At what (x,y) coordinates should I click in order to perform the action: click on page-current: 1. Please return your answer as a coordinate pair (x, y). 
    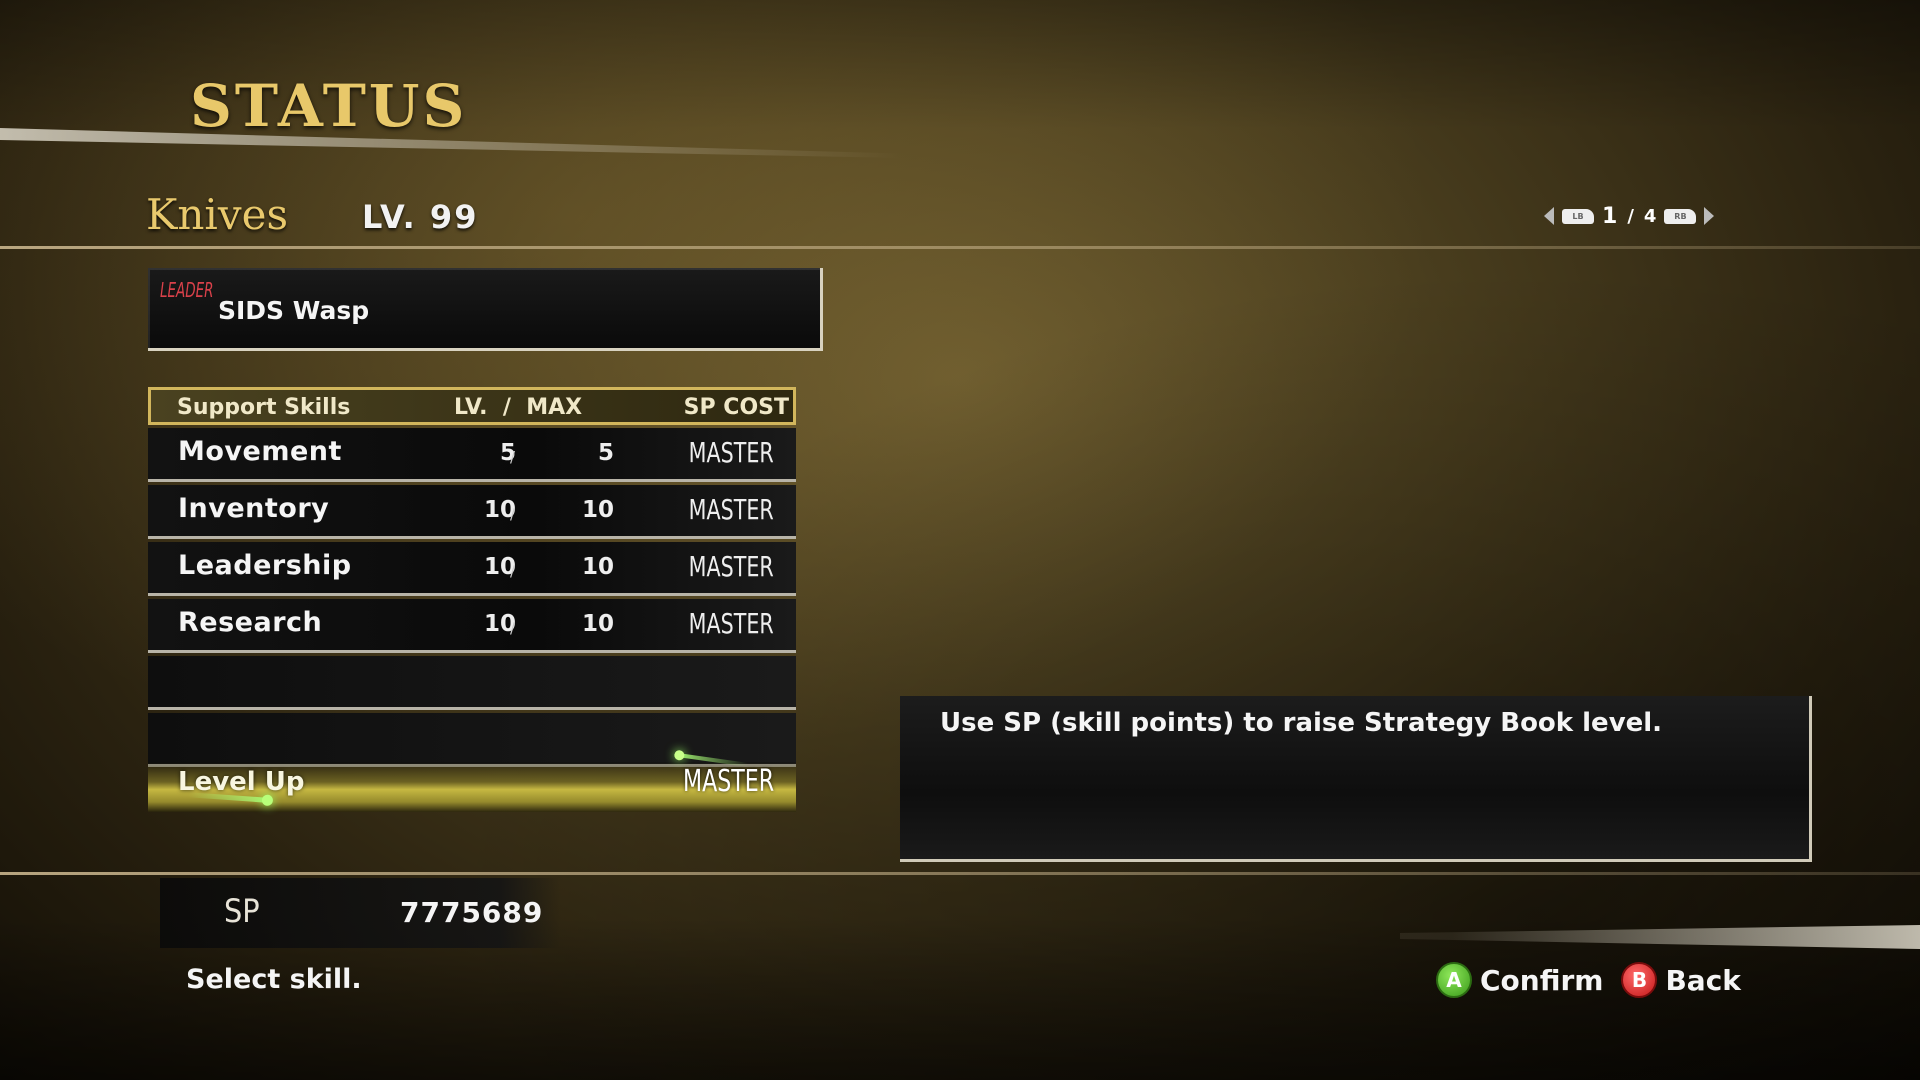
    Looking at the image, I should click on (1610, 216).